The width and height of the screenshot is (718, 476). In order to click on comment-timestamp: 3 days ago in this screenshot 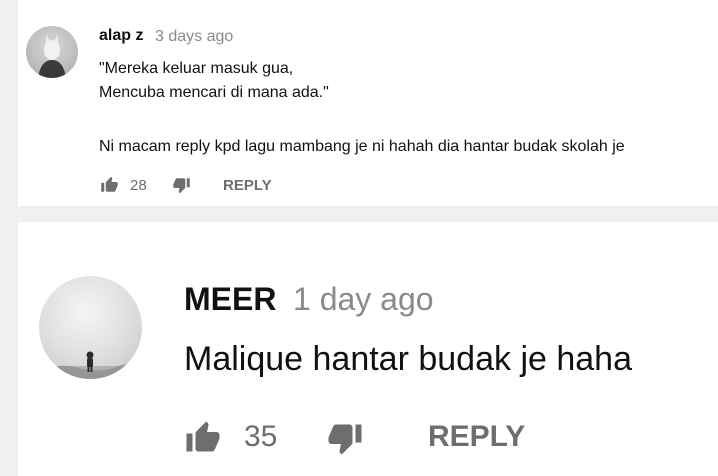, I will do `click(194, 37)`.